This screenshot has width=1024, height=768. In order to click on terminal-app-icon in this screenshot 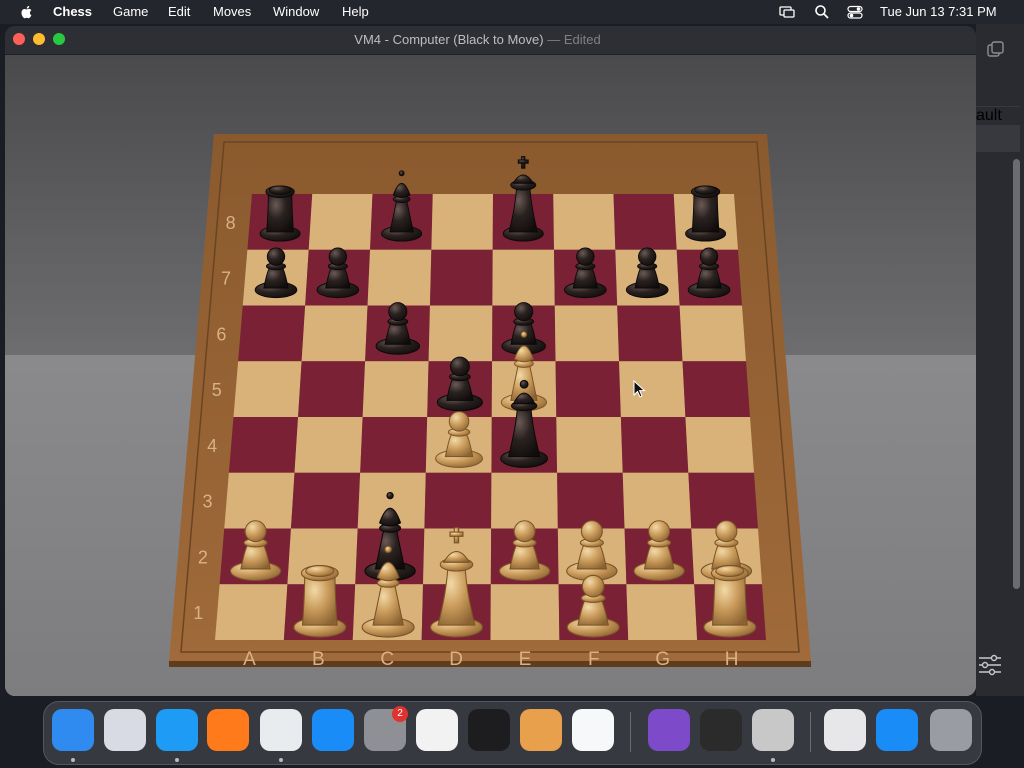, I will do `click(489, 730)`.